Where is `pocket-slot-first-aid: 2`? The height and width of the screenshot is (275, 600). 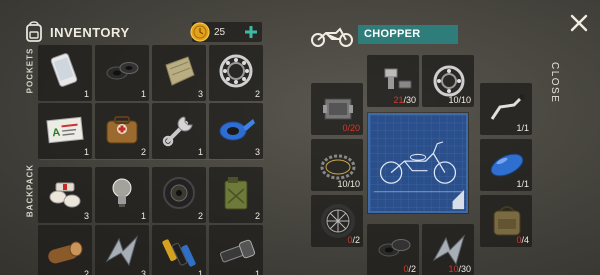 pocket-slot-first-aid: 2 is located at coordinates (122, 131).